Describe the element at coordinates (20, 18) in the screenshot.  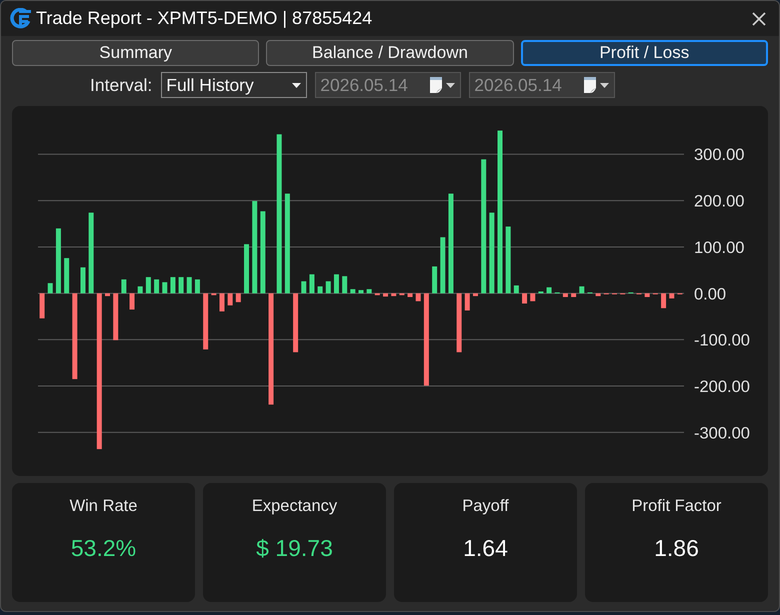
I see `logo-icon` at that location.